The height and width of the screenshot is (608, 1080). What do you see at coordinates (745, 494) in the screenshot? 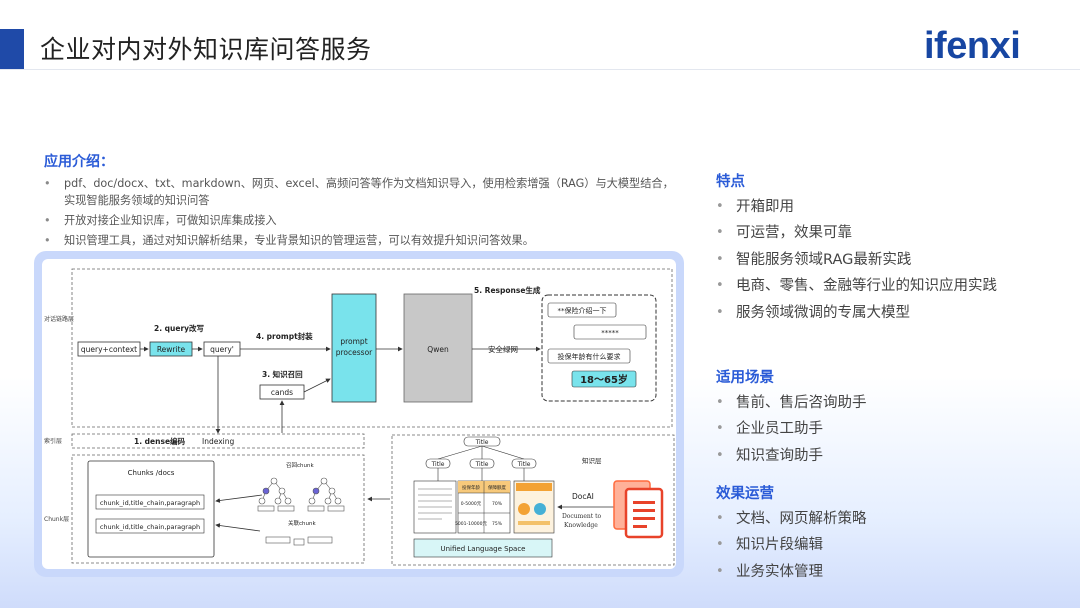
I see `operations-title: 效果运营` at bounding box center [745, 494].